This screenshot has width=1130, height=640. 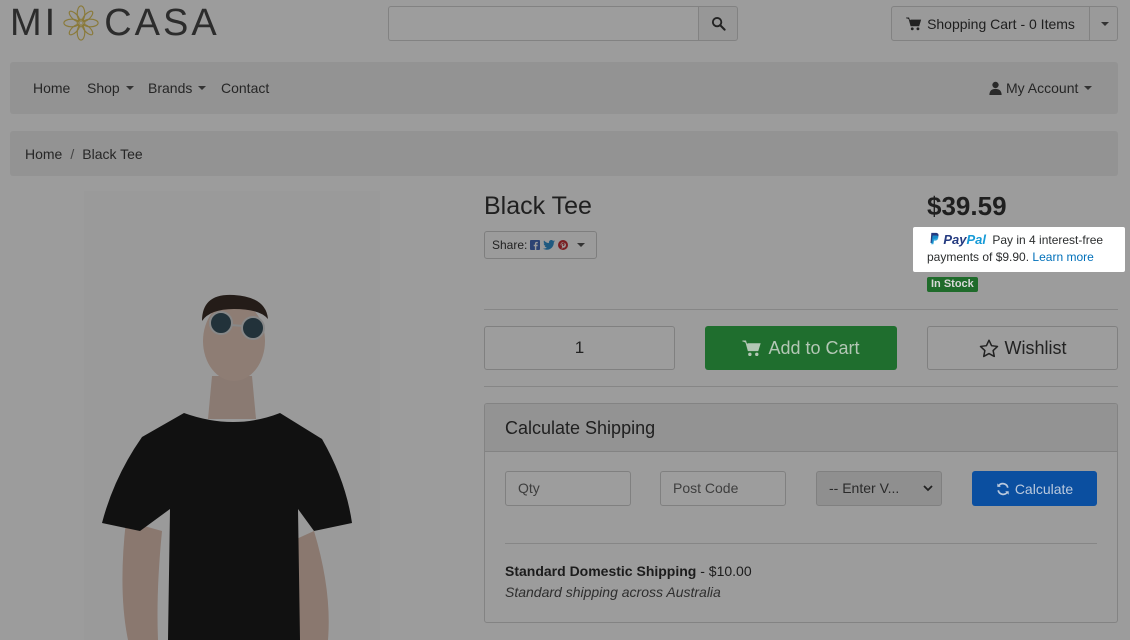 What do you see at coordinates (112, 153) in the screenshot?
I see `breadcrumb-current: Black Tee` at bounding box center [112, 153].